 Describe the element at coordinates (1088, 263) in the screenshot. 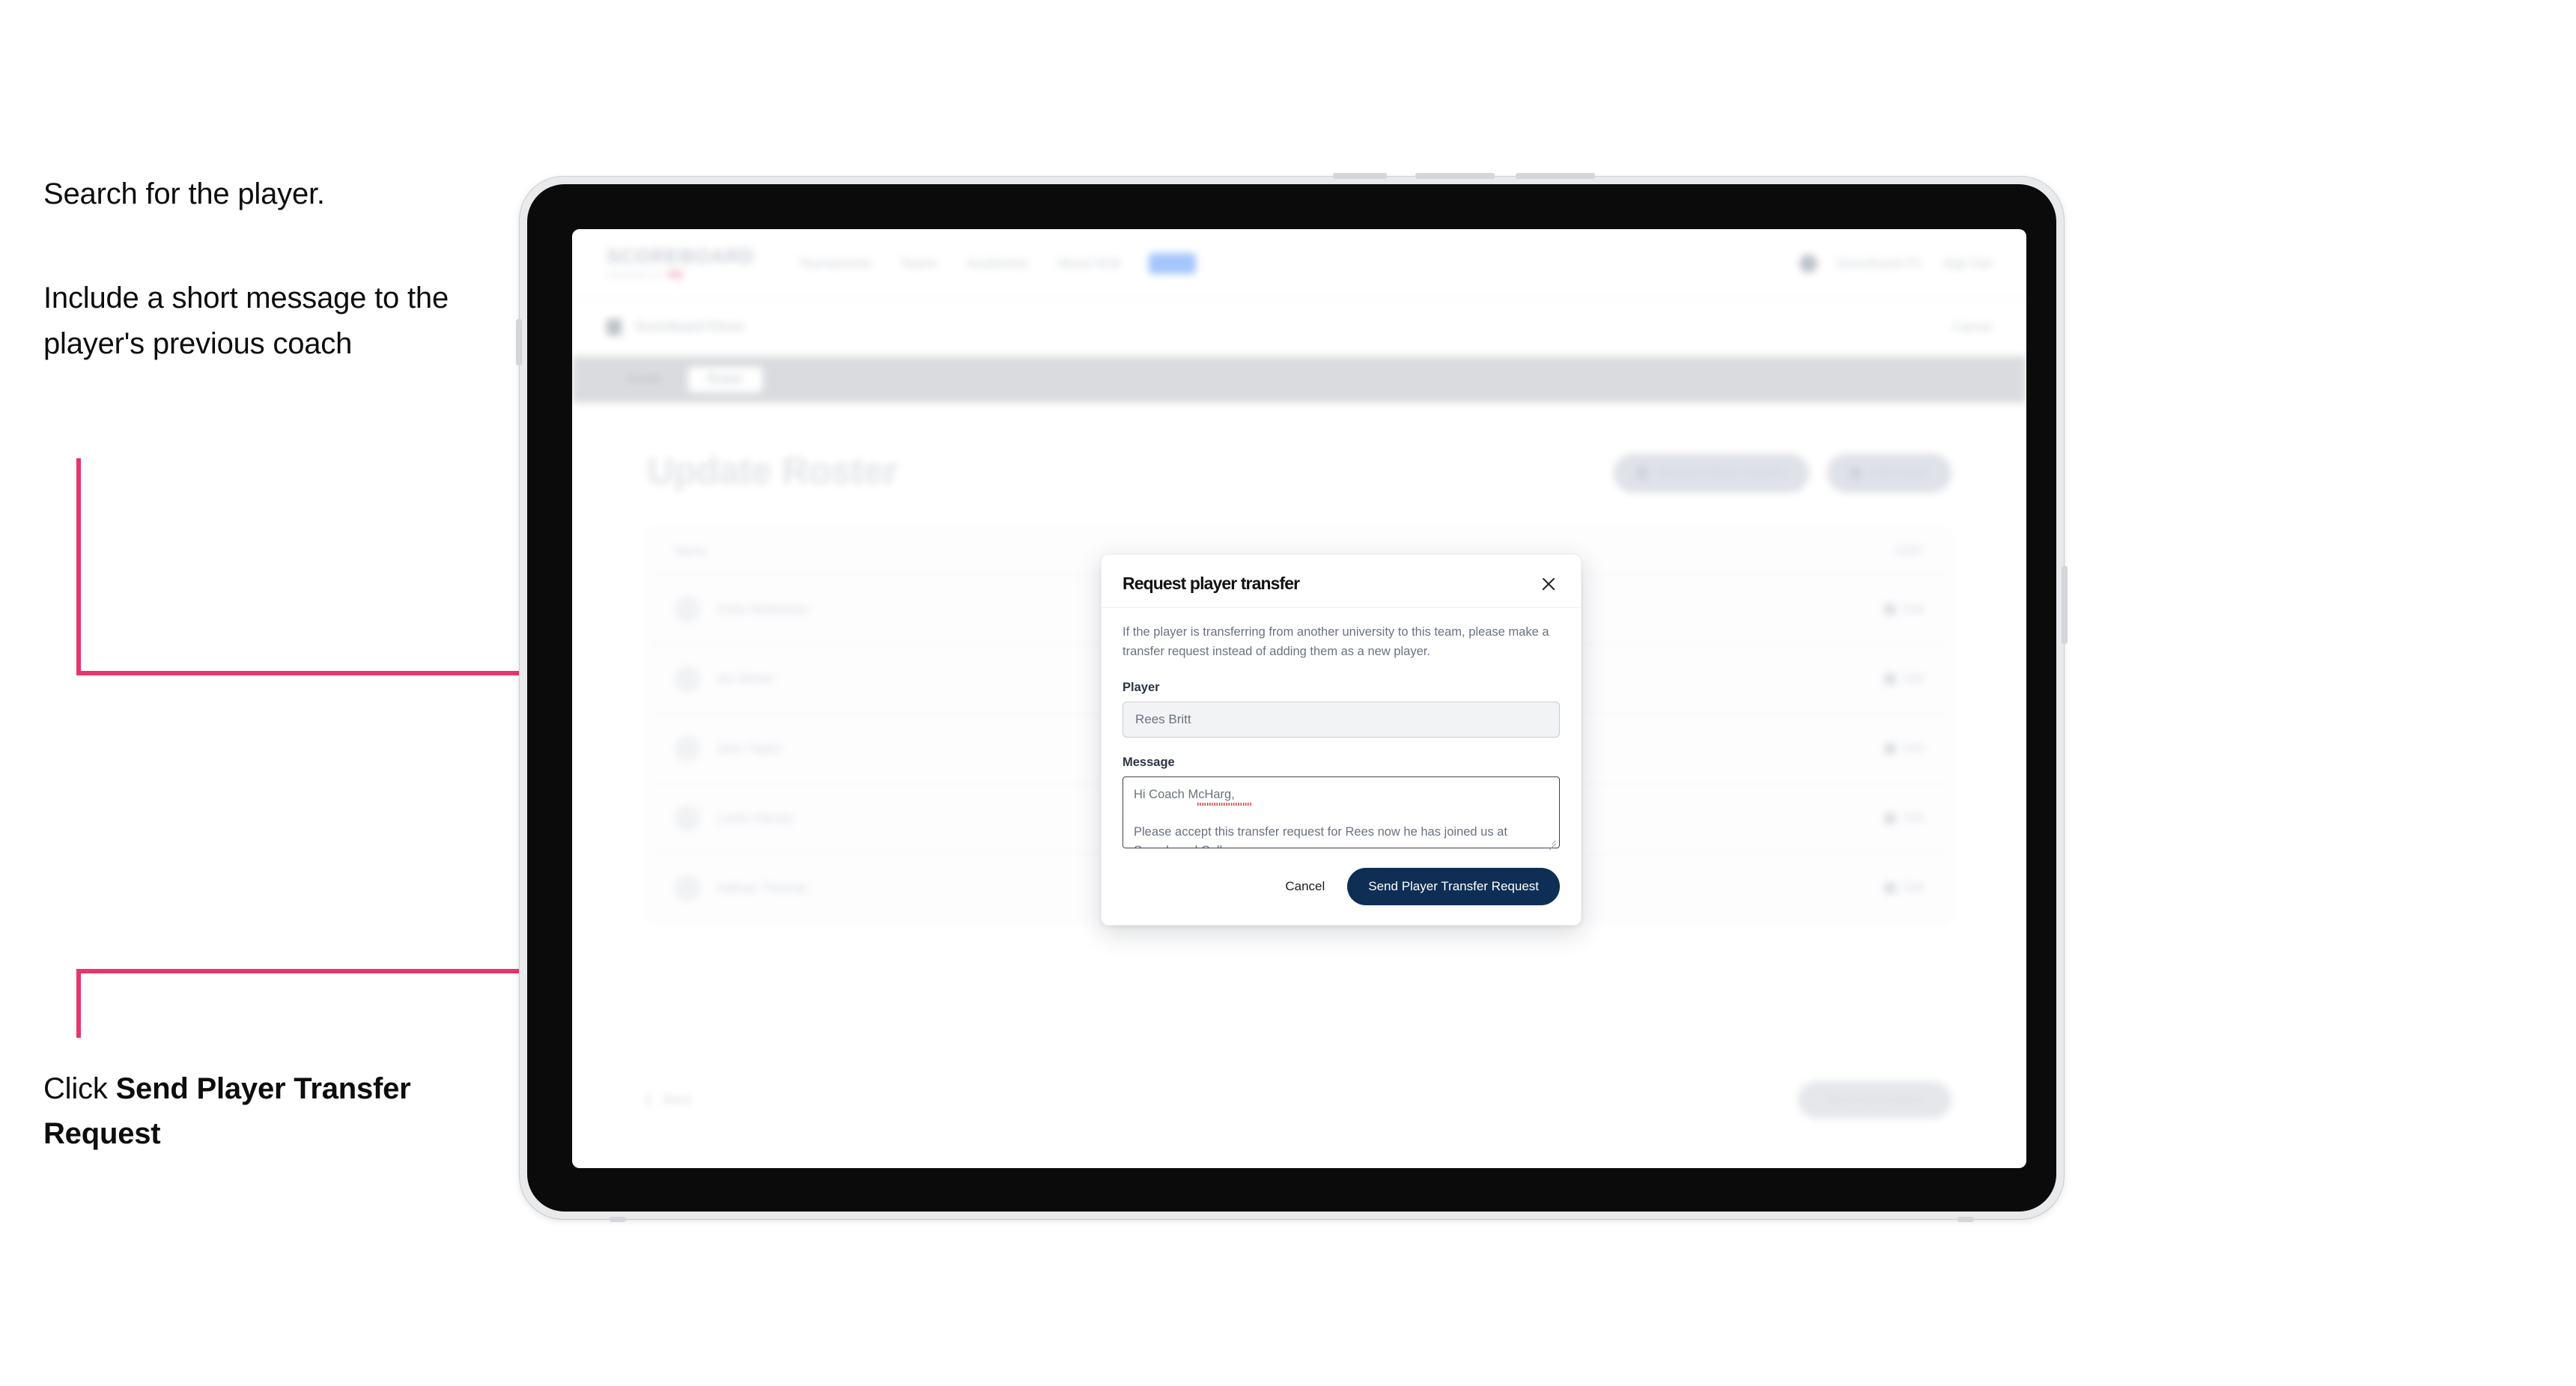

I see `nav-item-about: About SCB` at that location.